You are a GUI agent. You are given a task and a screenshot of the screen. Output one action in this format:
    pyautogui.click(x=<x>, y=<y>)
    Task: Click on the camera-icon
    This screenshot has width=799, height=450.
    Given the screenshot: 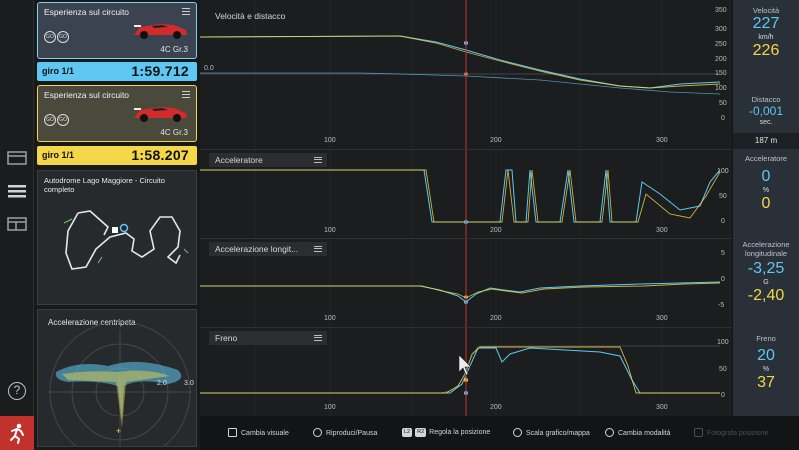 What is the action you would take?
    pyautogui.click(x=698, y=432)
    